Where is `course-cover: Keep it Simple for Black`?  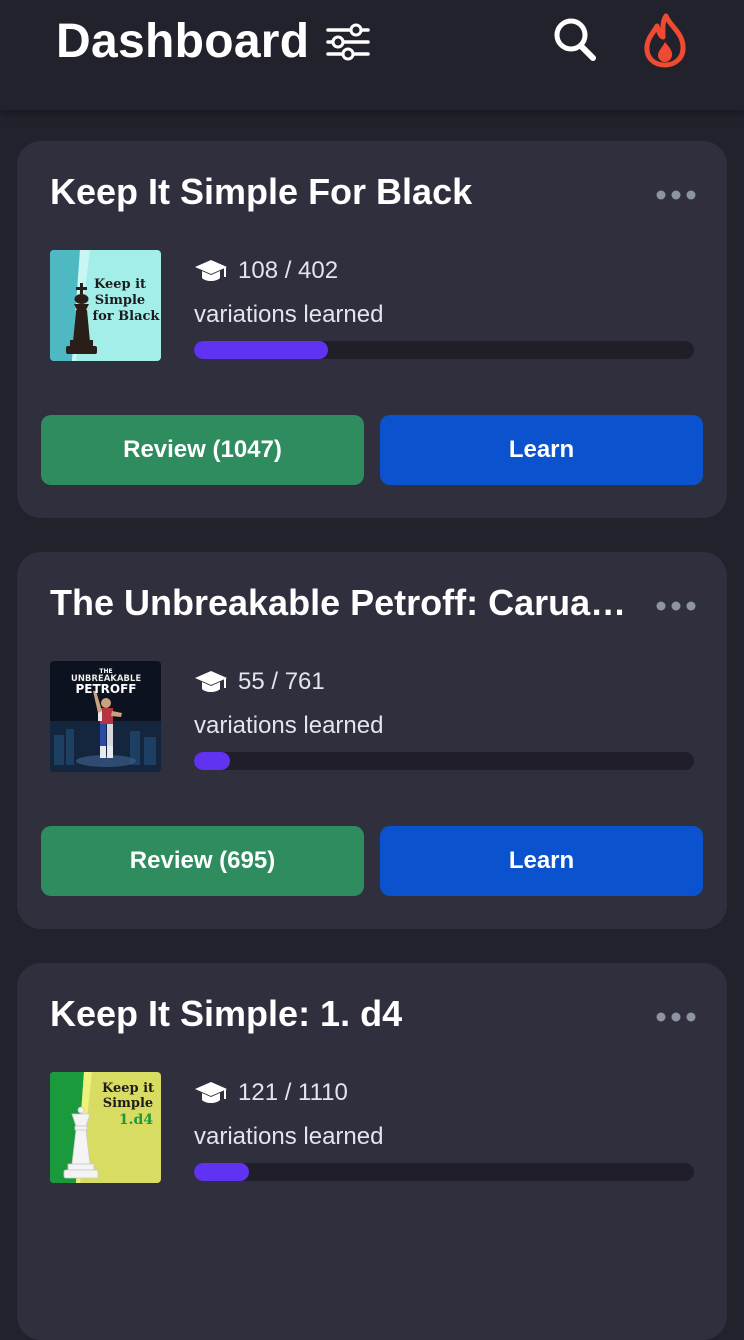
course-cover: Keep it Simple for Black is located at coordinates (105, 305).